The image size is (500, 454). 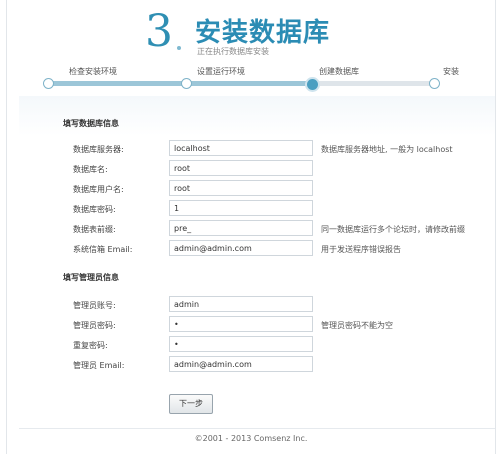 I want to click on field-label: 数据库名:, so click(x=90, y=169).